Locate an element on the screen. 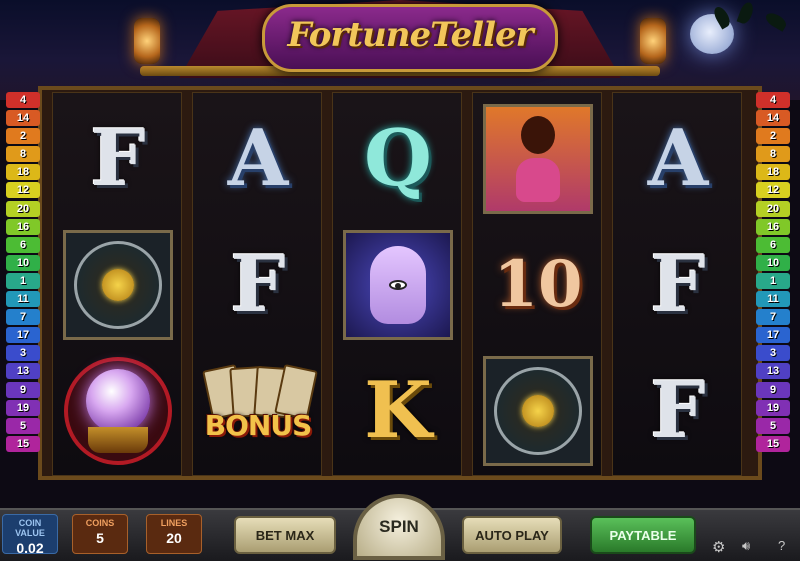 Image resolution: width=800 pixels, height=561 pixels. lines-display: LINES 20 is located at coordinates (174, 534).